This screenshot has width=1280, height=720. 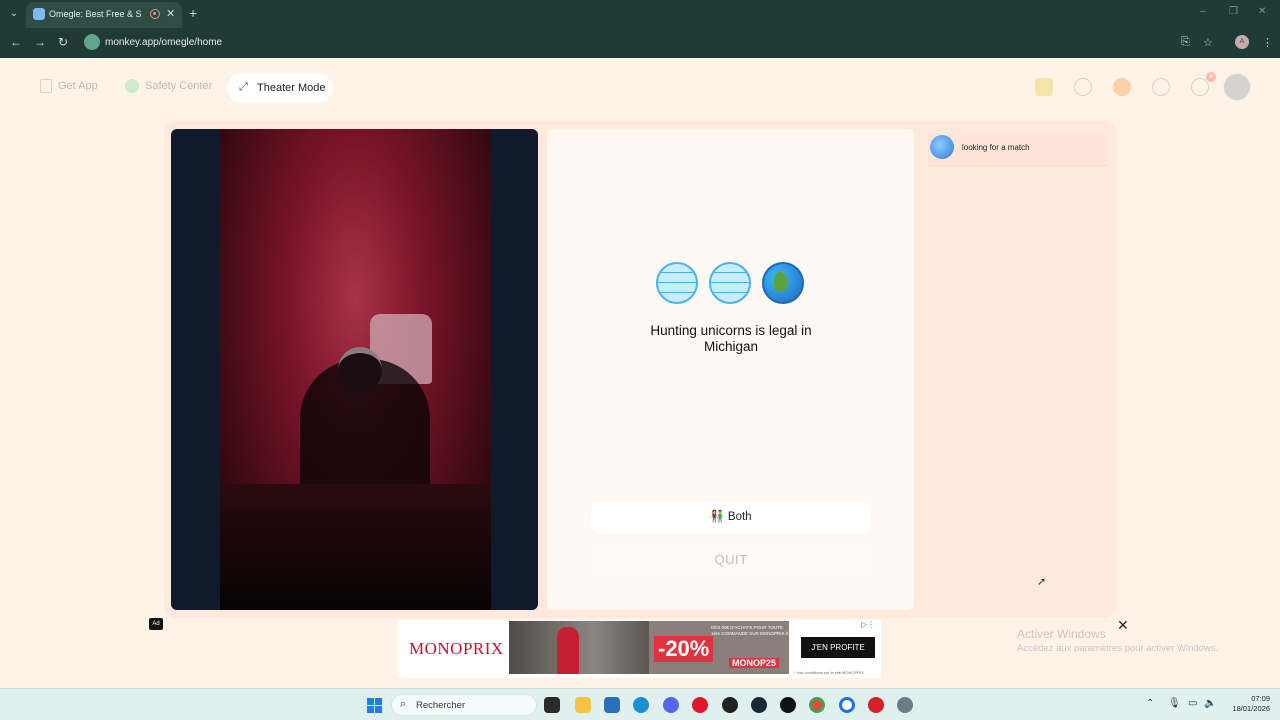 I want to click on new-tab-button: +, so click(x=193, y=13).